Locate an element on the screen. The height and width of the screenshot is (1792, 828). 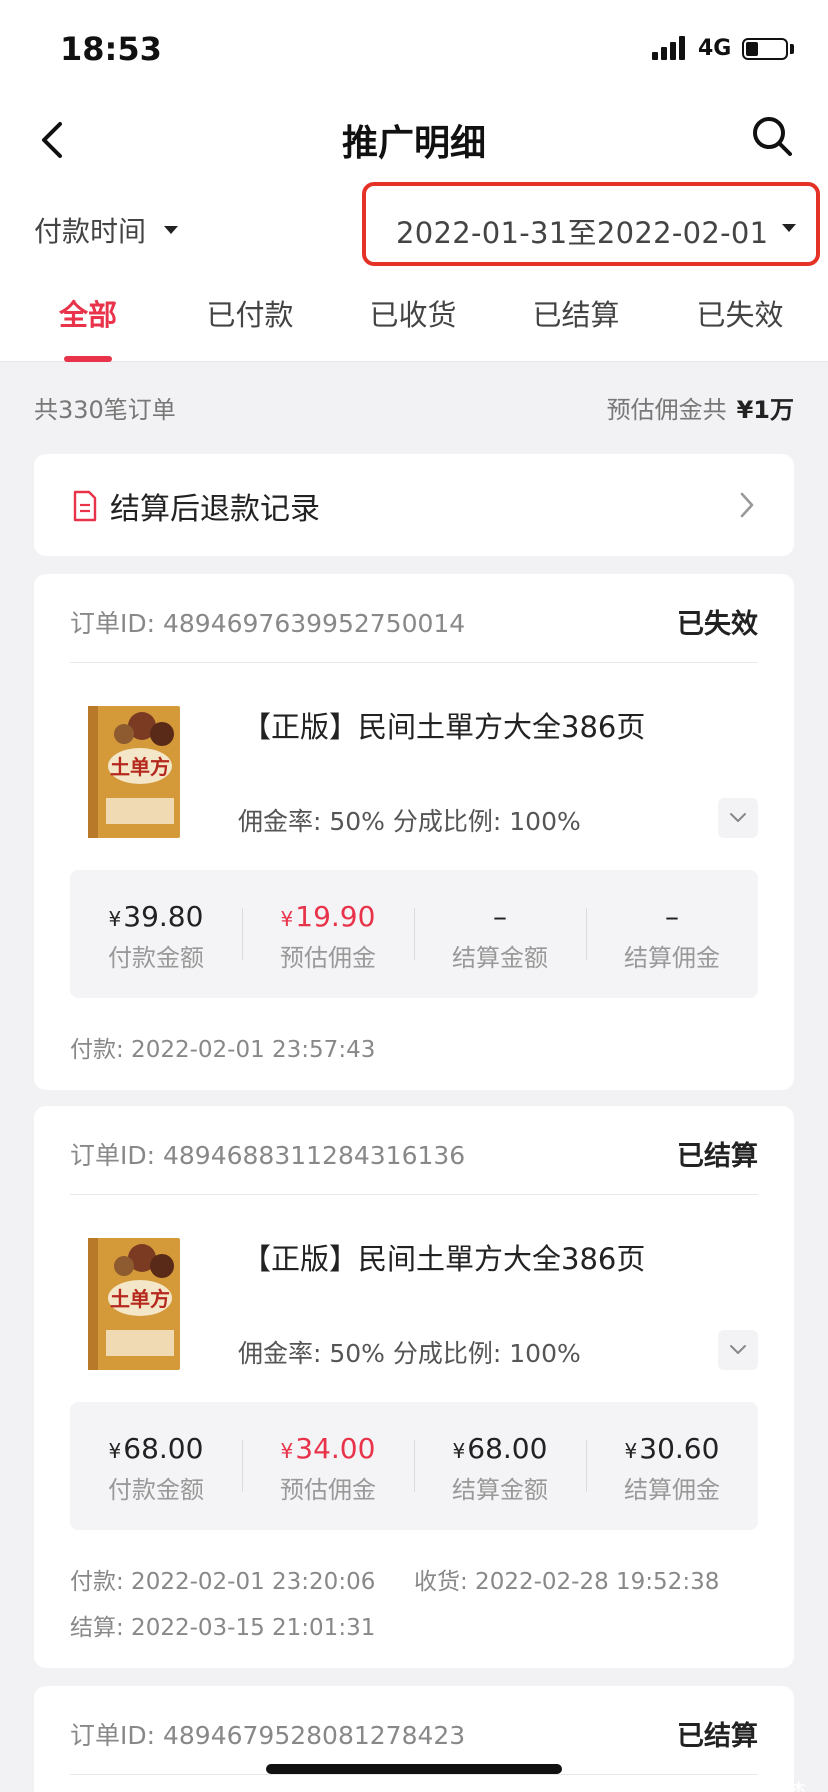
battery-tip is located at coordinates (792, 49).